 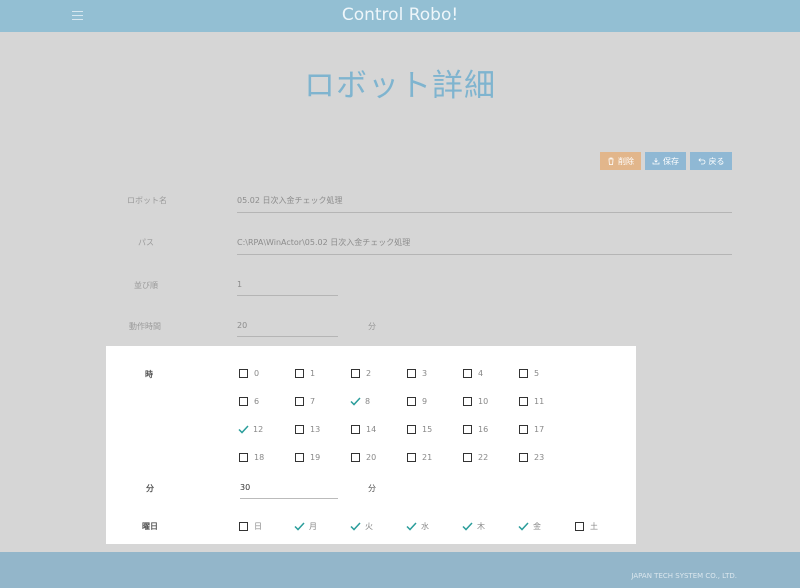 What do you see at coordinates (305, 401) in the screenshot?
I see `hour-checkbox-7: 7` at bounding box center [305, 401].